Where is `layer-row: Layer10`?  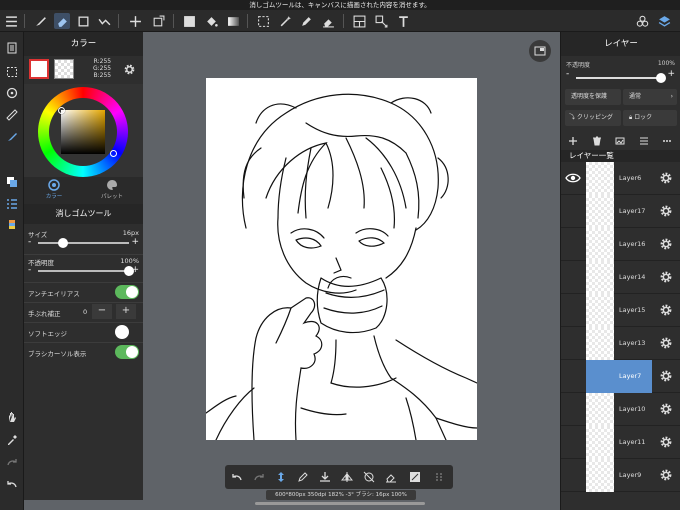
layer-row: Layer10 is located at coordinates (620, 409).